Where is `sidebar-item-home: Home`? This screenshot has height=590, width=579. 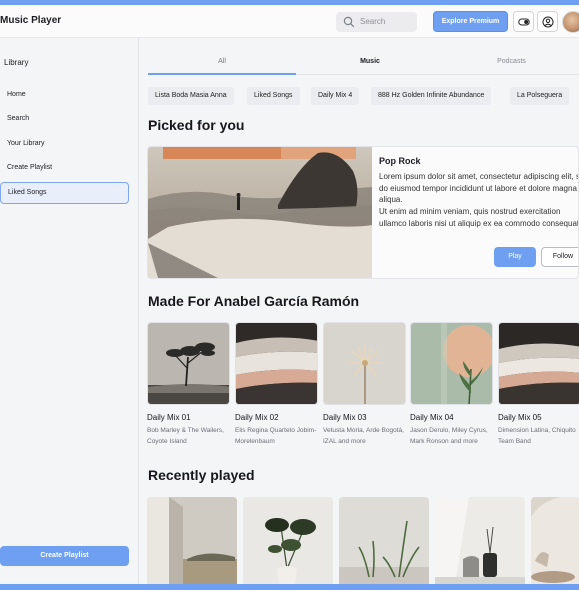
sidebar-item-home: Home is located at coordinates (64, 95).